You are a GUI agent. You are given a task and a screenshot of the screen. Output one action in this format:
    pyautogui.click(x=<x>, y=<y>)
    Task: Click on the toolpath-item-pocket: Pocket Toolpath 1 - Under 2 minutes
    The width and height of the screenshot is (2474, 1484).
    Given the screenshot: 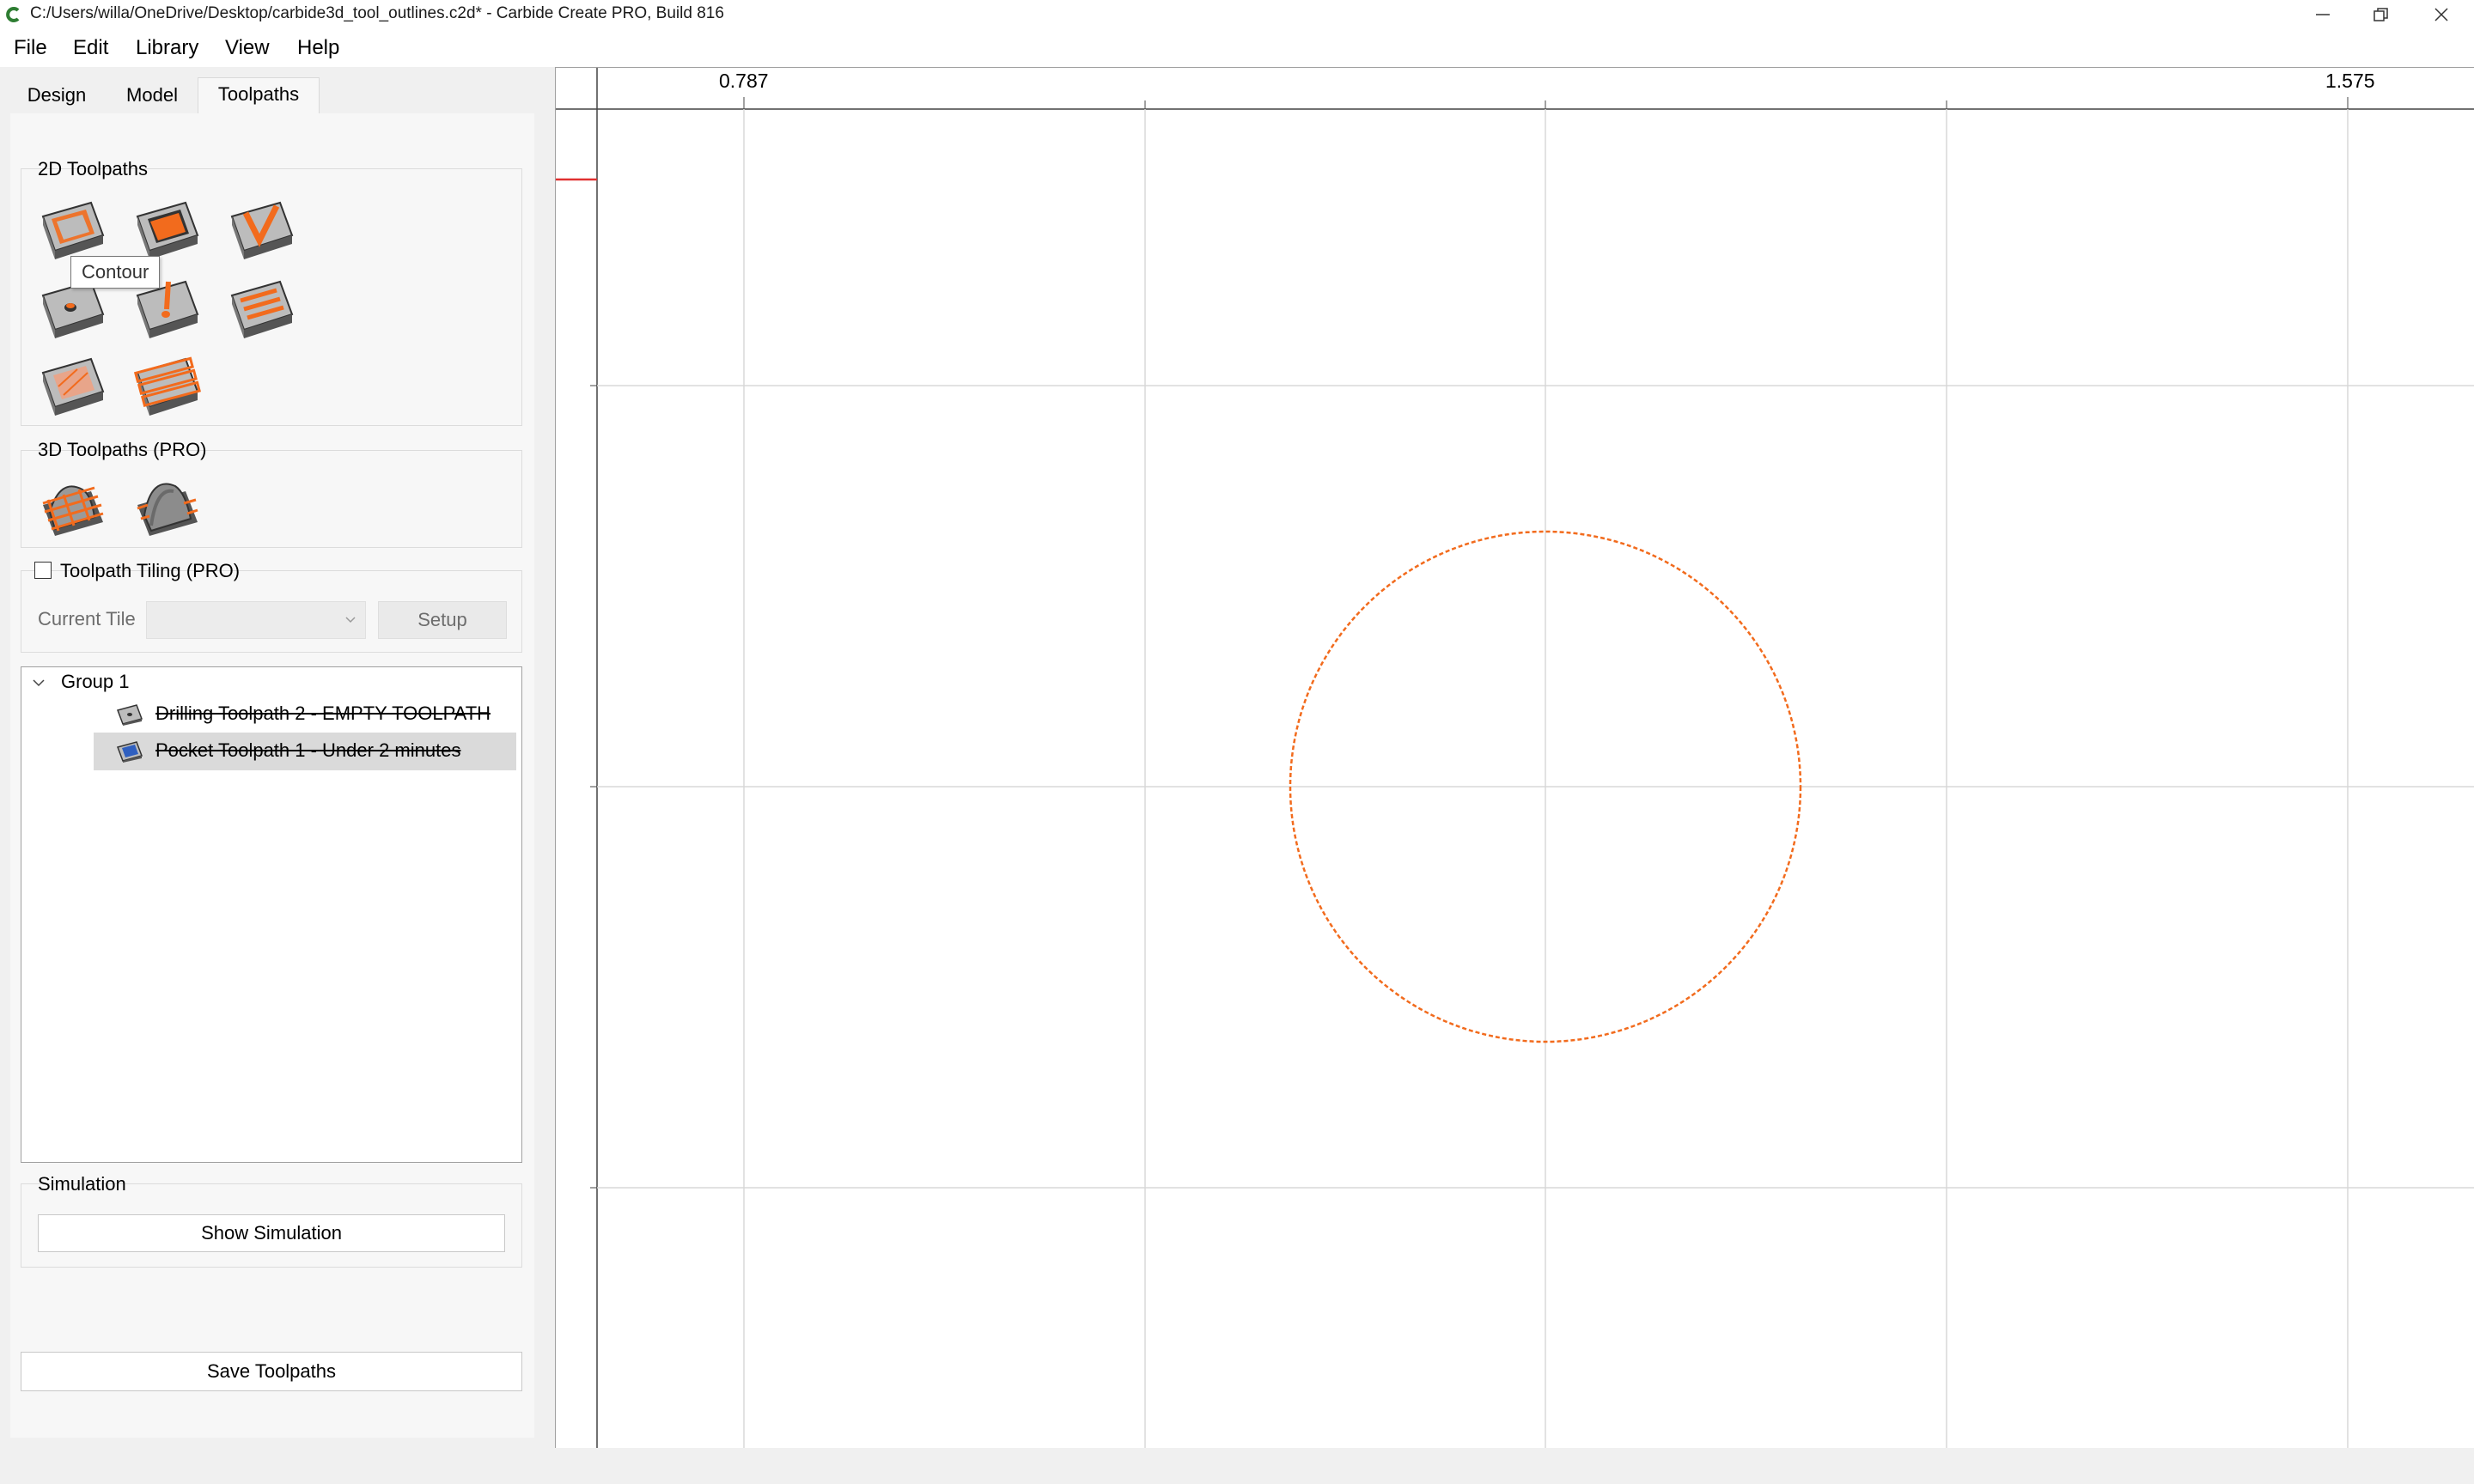 What is the action you would take?
    pyautogui.click(x=305, y=751)
    